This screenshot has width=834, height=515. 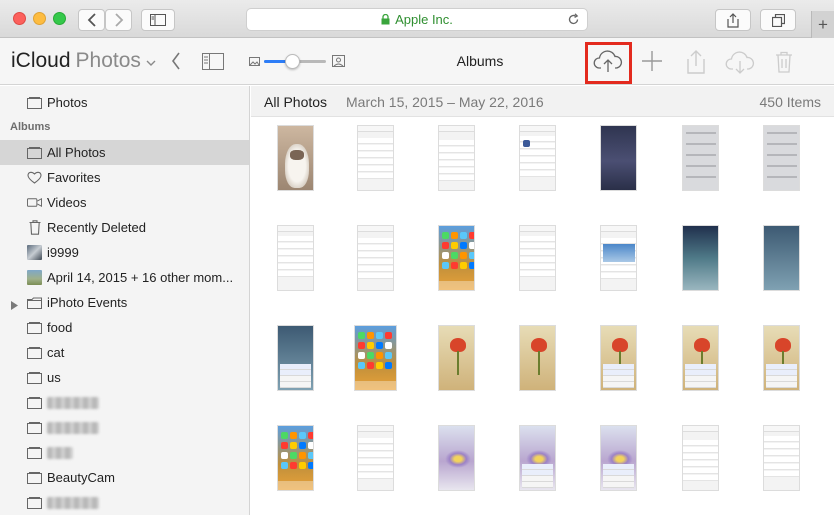 I want to click on show-sidebar-button, so click(x=158, y=20).